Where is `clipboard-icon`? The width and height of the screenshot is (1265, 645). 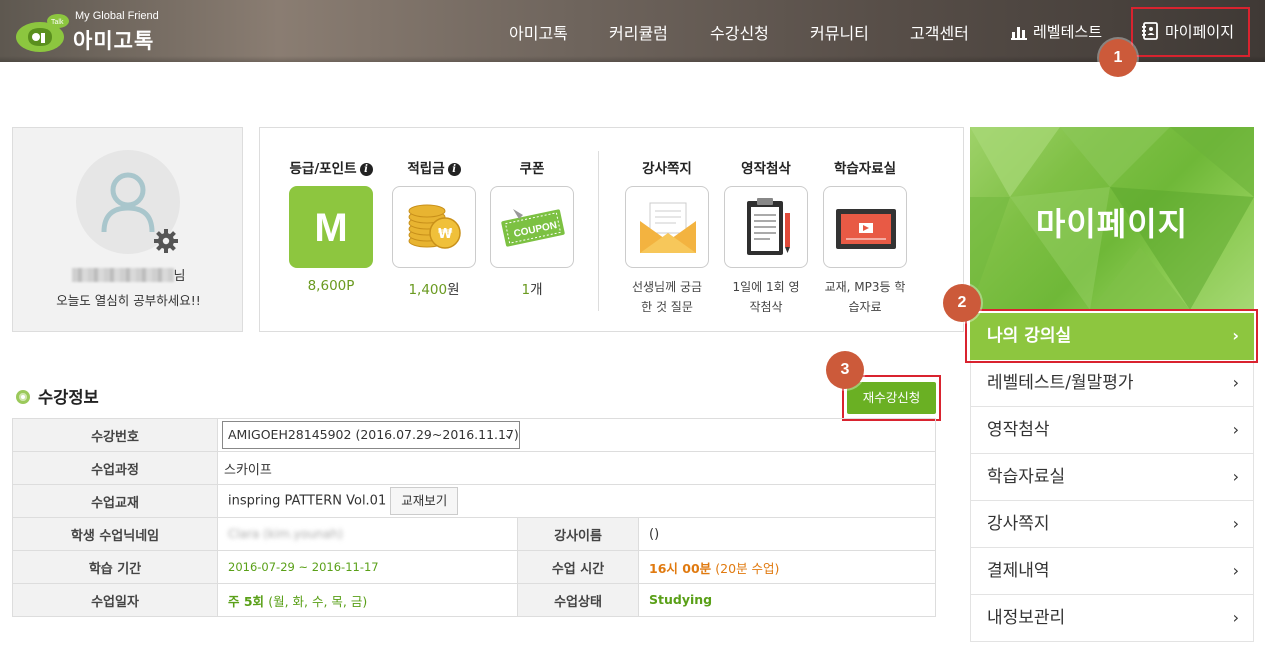 clipboard-icon is located at coordinates (768, 226).